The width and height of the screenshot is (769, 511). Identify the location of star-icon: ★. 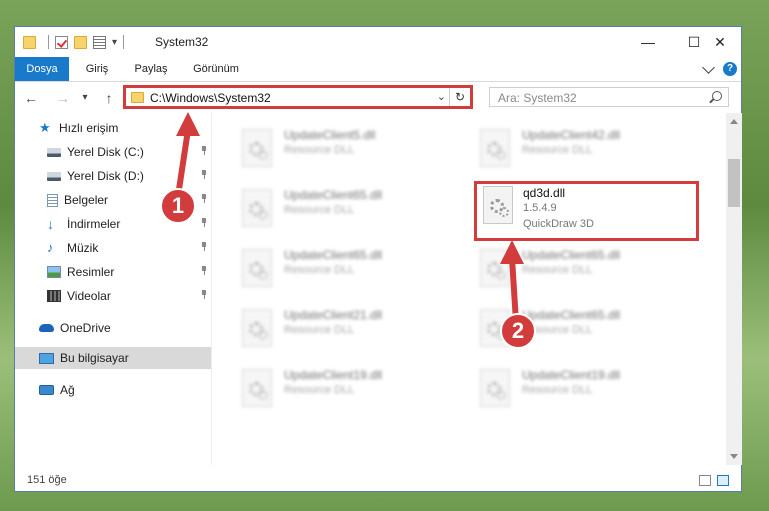
(45, 127).